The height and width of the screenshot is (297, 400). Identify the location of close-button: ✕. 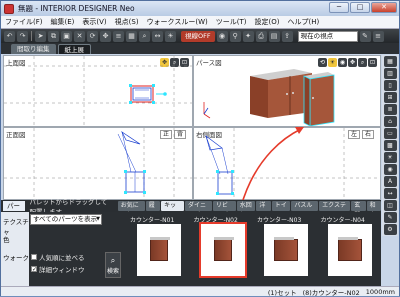
(384, 7).